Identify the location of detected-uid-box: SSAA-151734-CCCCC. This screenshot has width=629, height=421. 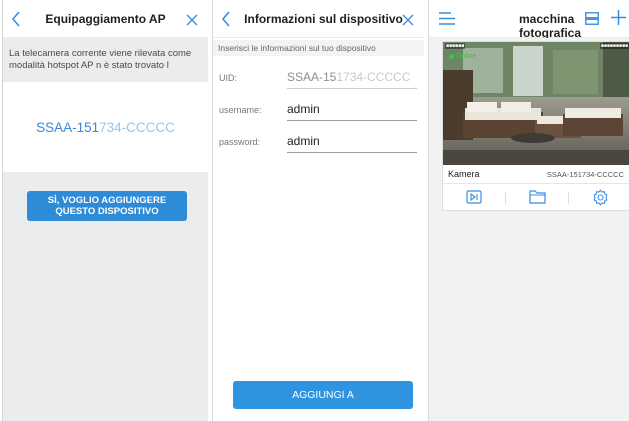
(105, 127).